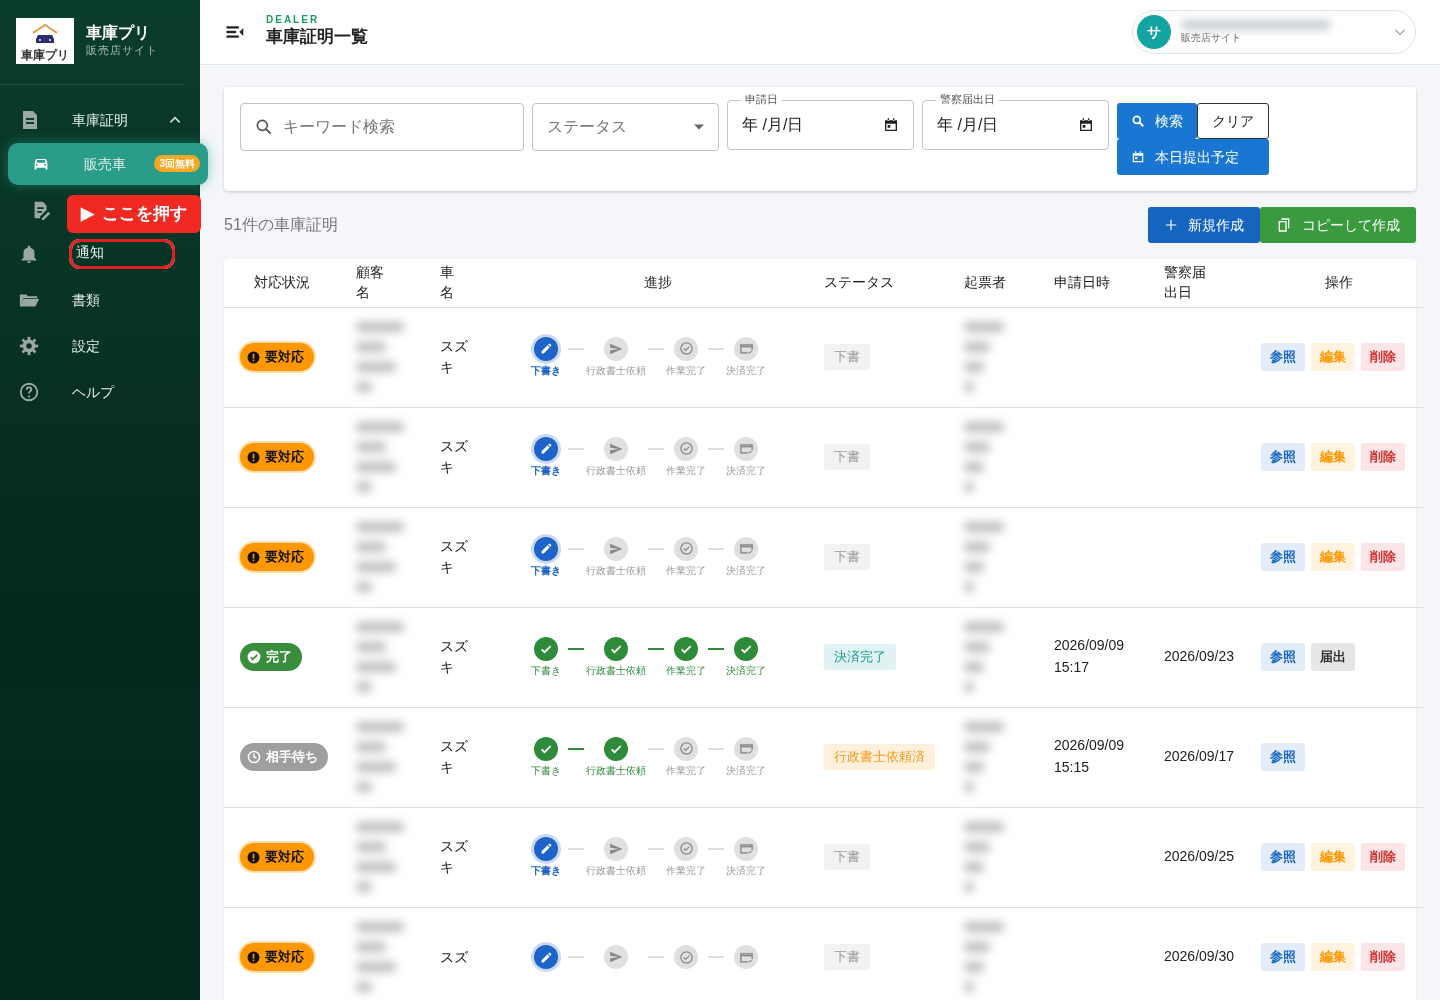  What do you see at coordinates (985, 281) in the screenshot?
I see `column-header: 起票者` at bounding box center [985, 281].